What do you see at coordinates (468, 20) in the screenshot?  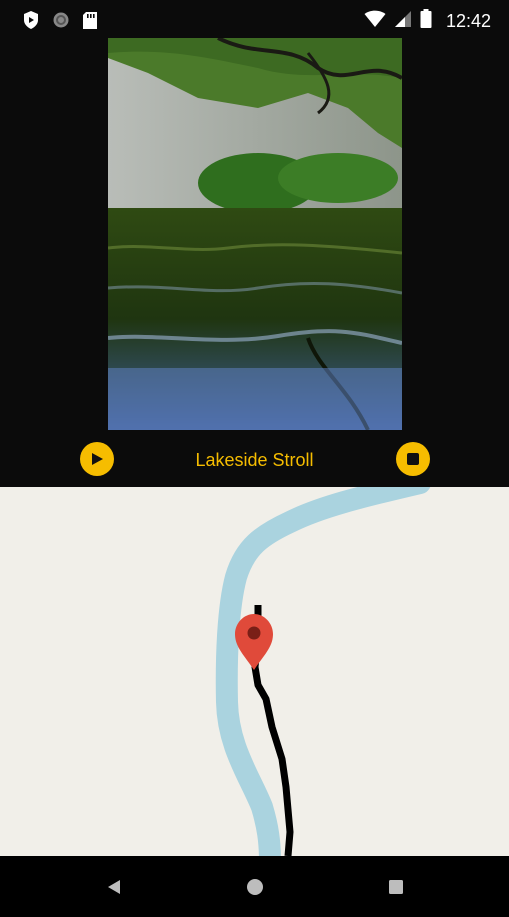 I see `status-time: 12:42` at bounding box center [468, 20].